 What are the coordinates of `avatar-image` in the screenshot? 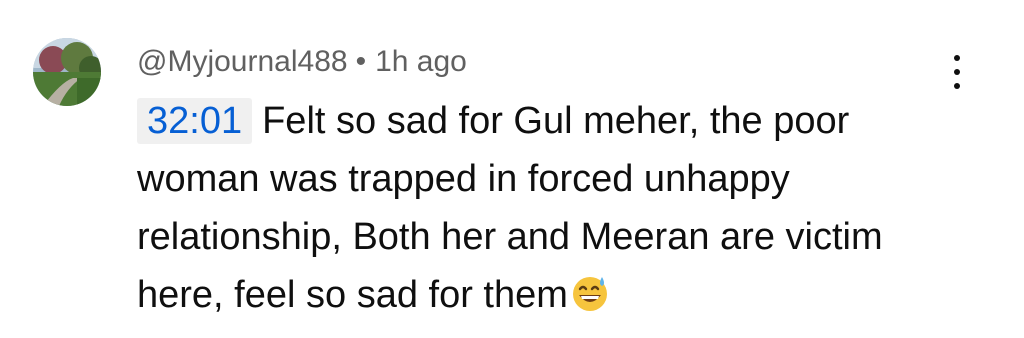 It's located at (67, 72).